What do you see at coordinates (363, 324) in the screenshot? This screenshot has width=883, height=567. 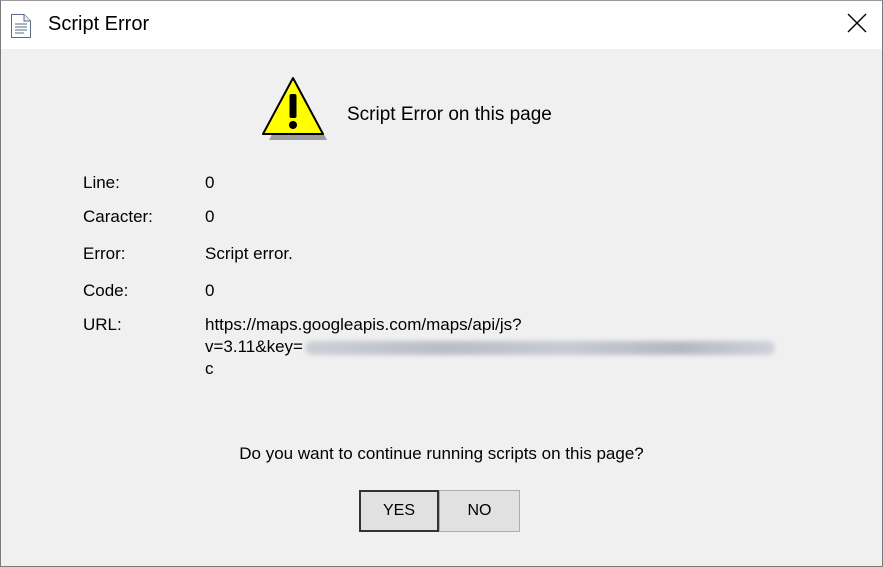 I see `url-line: https://maps.googleapis.com/maps/api/js?` at bounding box center [363, 324].